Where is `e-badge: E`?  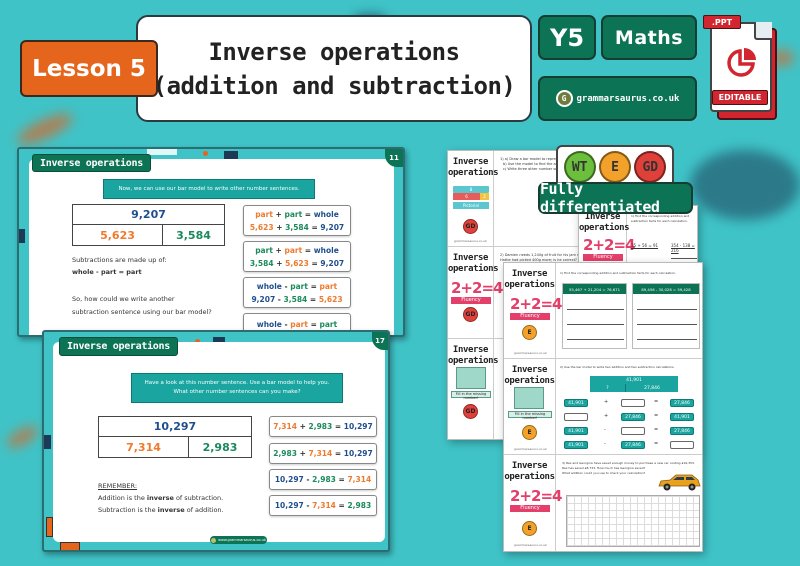 e-badge: E is located at coordinates (529, 432).